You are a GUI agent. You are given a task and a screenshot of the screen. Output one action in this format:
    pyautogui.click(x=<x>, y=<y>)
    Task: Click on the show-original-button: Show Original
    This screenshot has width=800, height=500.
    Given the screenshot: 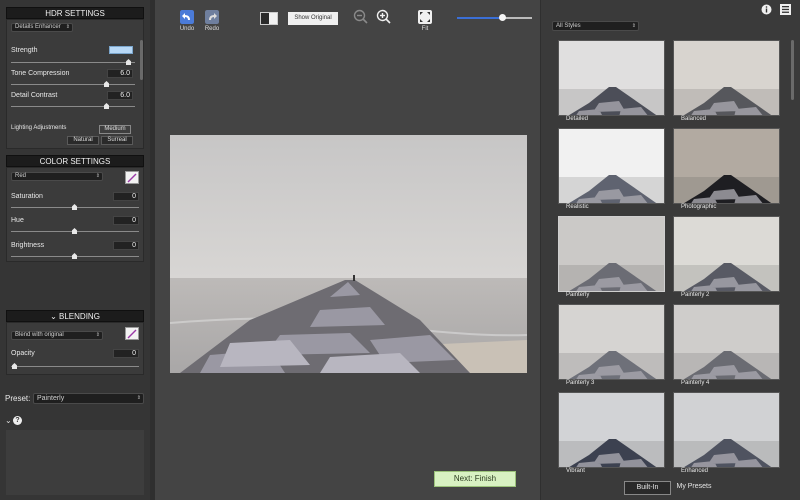 What is the action you would take?
    pyautogui.click(x=313, y=18)
    